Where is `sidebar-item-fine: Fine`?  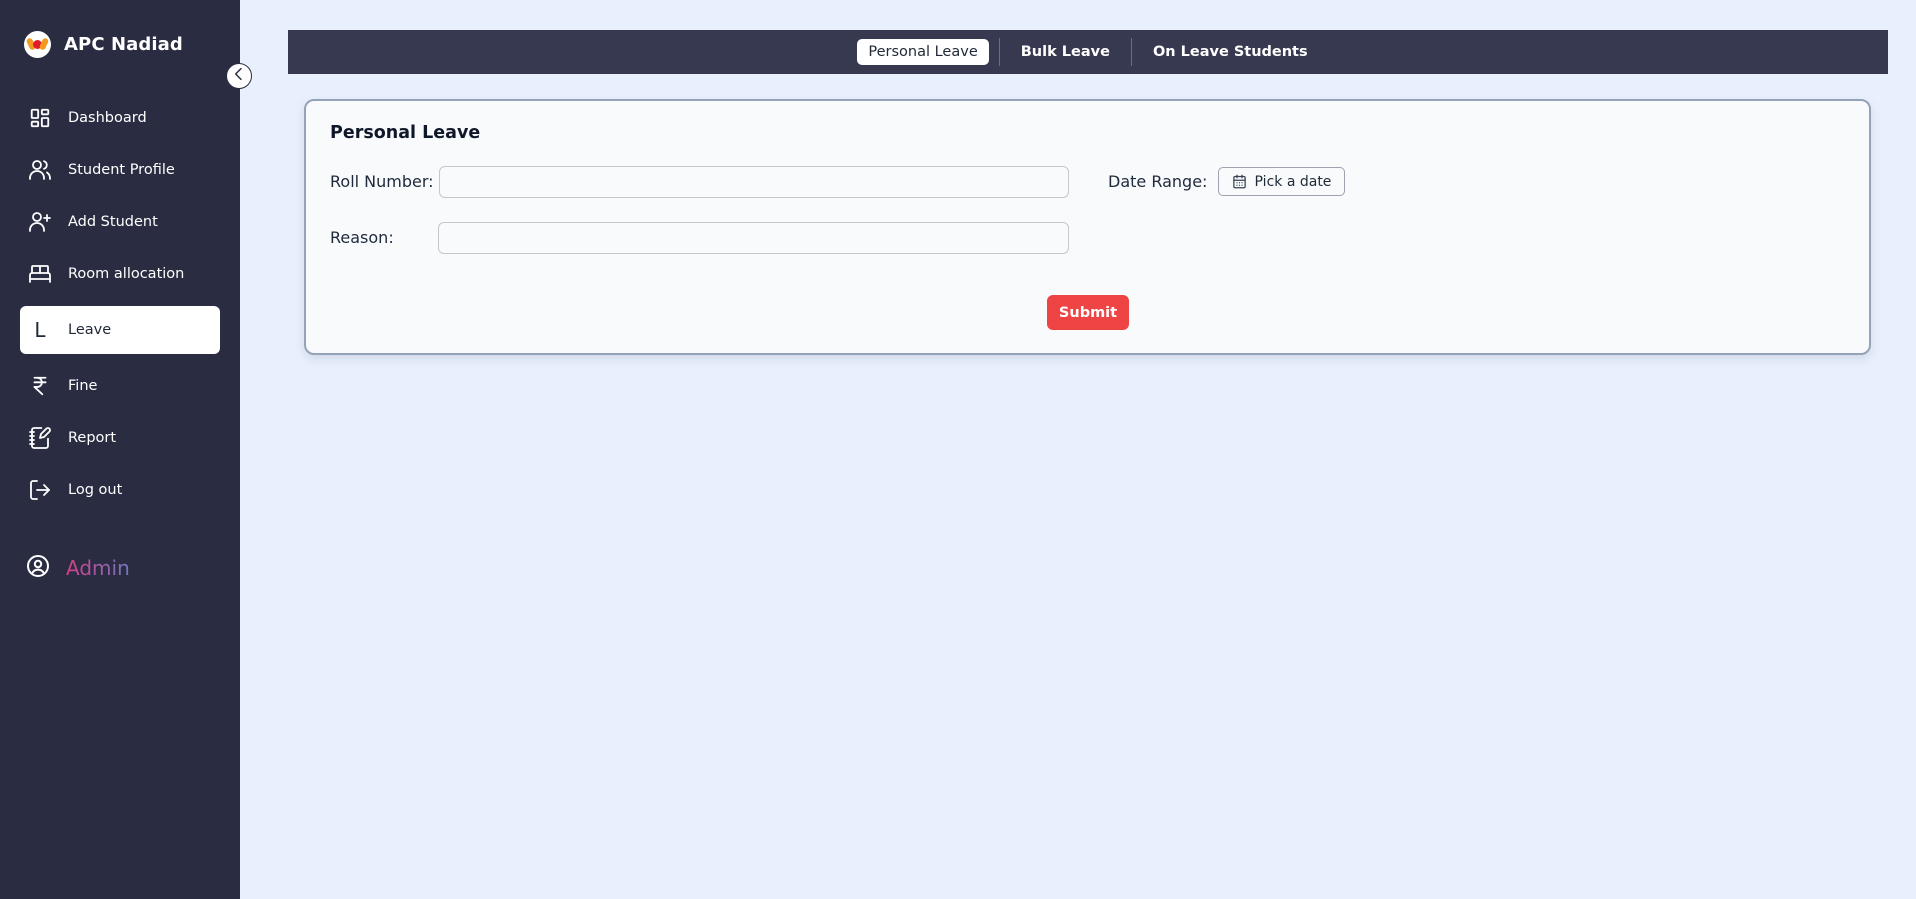 sidebar-item-fine: Fine is located at coordinates (120, 386).